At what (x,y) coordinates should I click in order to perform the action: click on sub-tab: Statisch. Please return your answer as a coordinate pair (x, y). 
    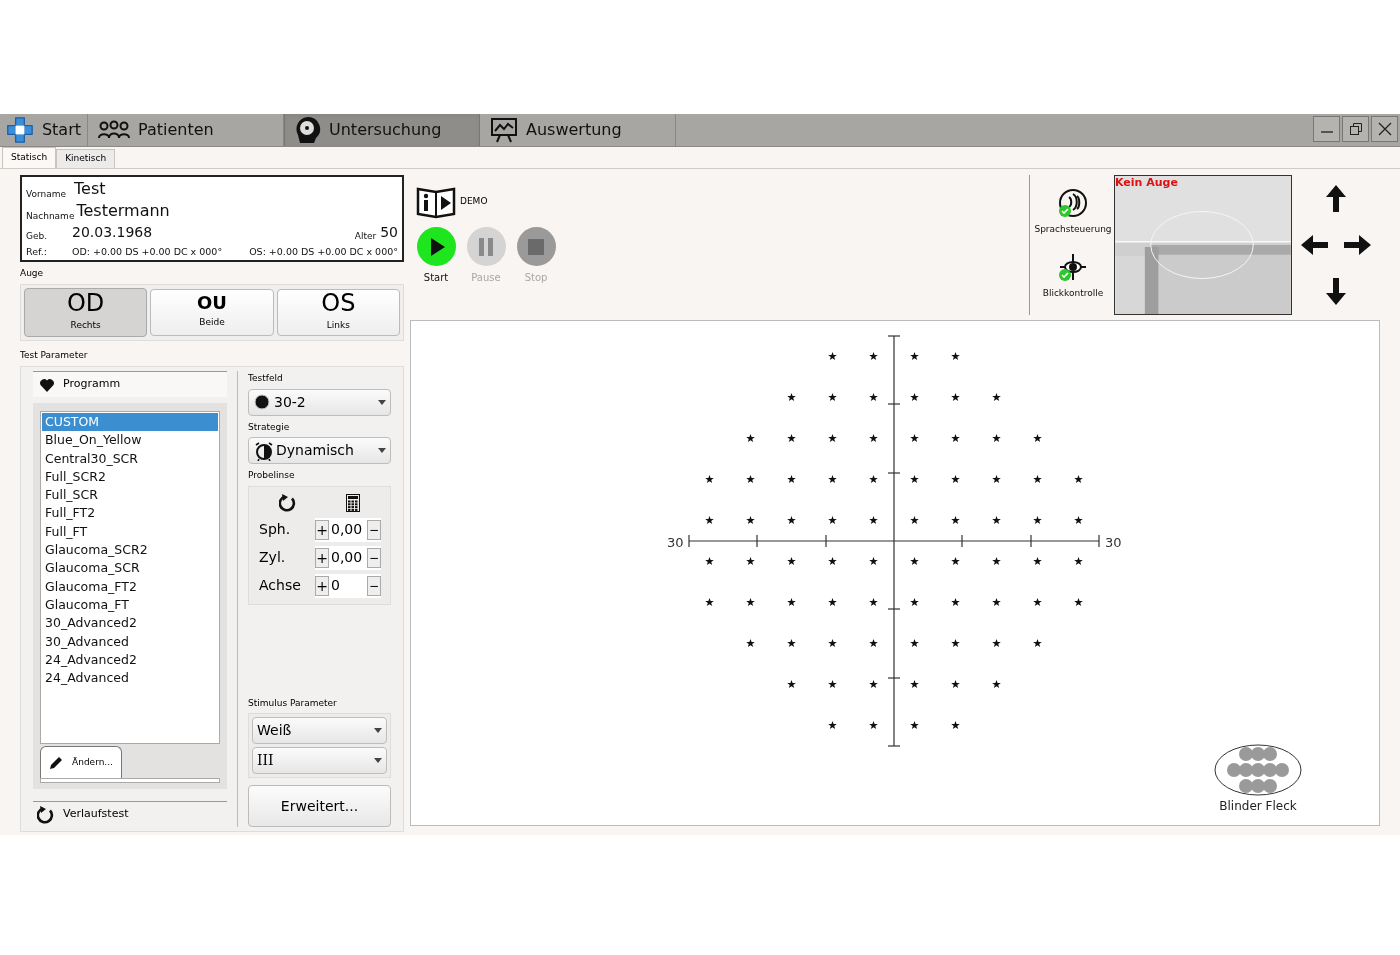
    Looking at the image, I should click on (29, 157).